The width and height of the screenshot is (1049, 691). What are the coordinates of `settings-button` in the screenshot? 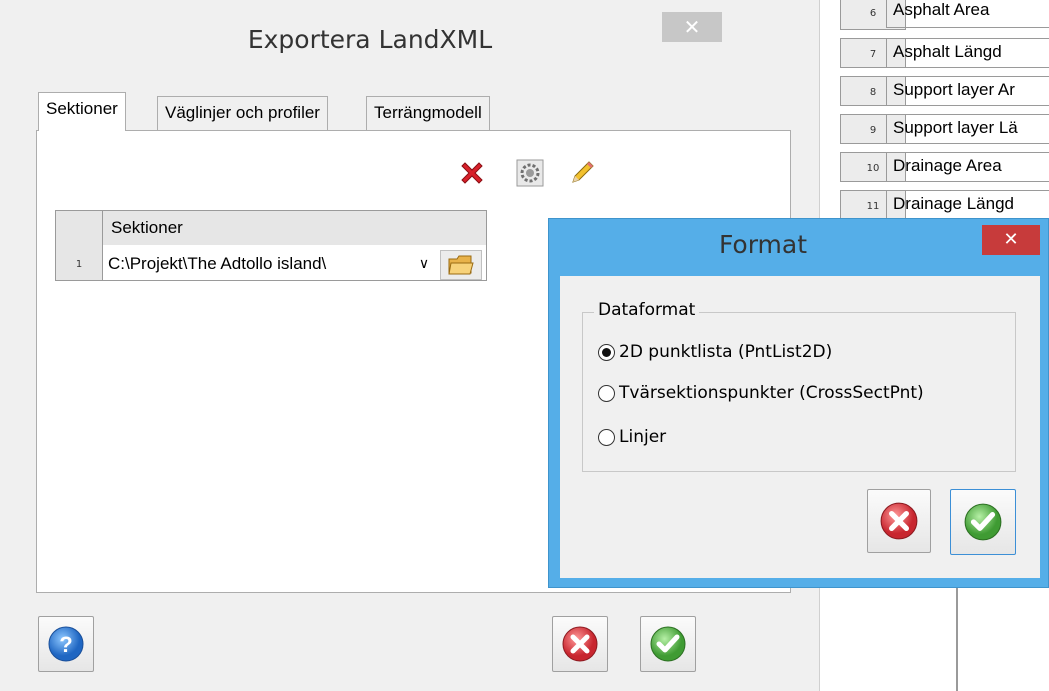 It's located at (530, 173).